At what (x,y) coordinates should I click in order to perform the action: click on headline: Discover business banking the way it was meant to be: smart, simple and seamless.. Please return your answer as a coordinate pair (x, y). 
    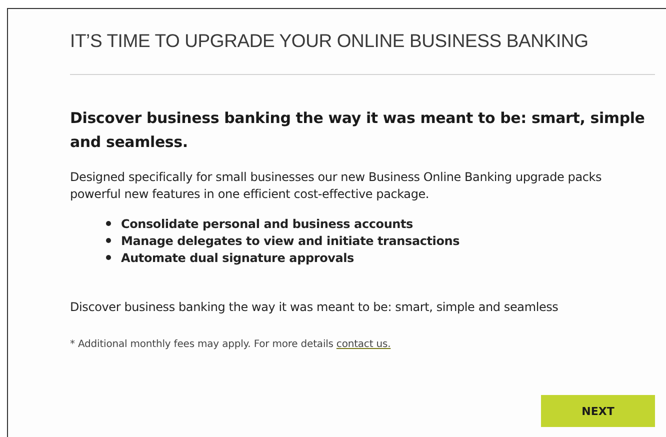
    Looking at the image, I should click on (358, 130).